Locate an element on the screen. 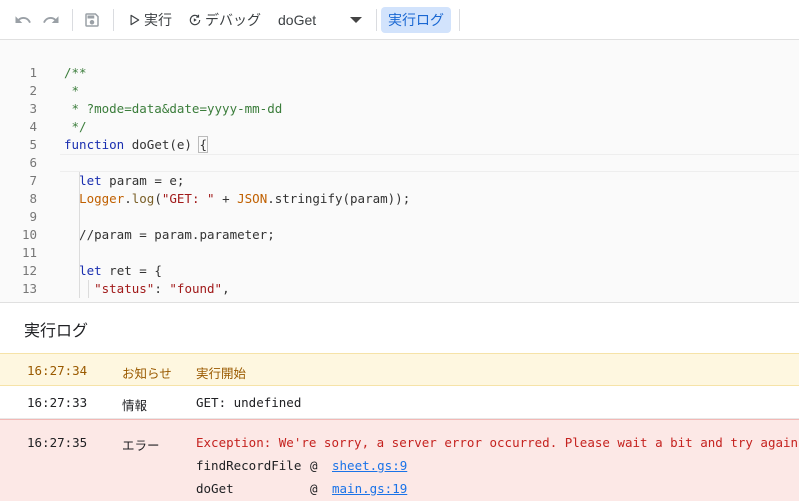 The image size is (799, 501). code-text: /** is located at coordinates (75, 73).